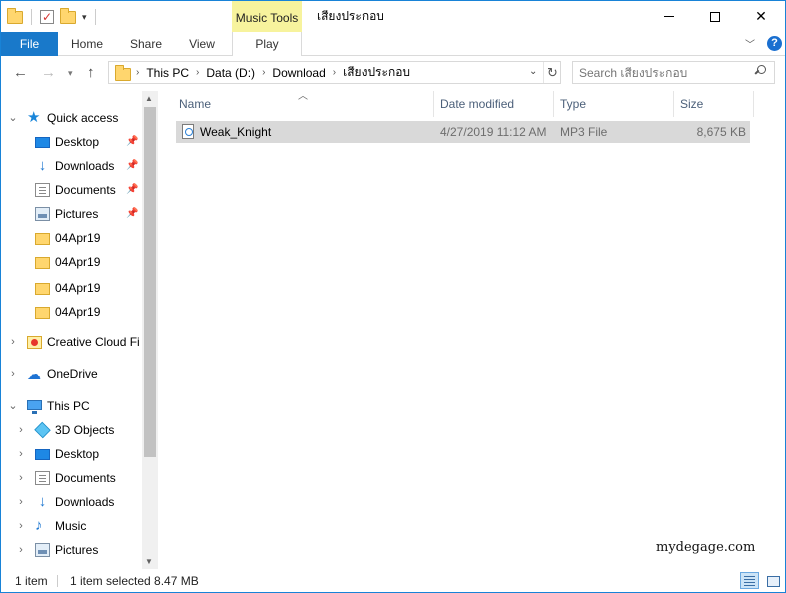  Describe the element at coordinates (664, 72) in the screenshot. I see `search-input` at that location.